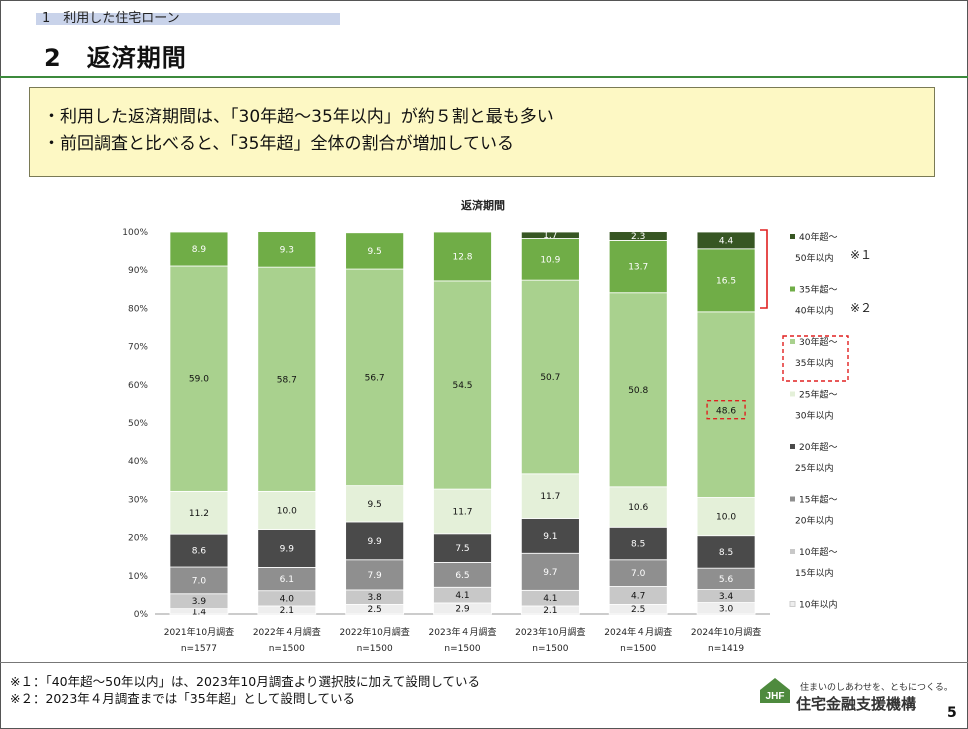  Describe the element at coordinates (287, 250) in the screenshot. I see `data-label: 9.3` at that location.